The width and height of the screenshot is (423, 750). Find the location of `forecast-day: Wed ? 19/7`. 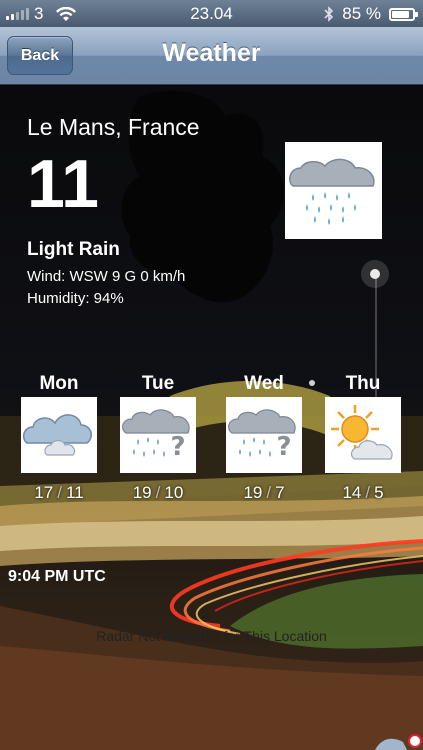

forecast-day: Wed ? 19/7 is located at coordinates (264, 438).